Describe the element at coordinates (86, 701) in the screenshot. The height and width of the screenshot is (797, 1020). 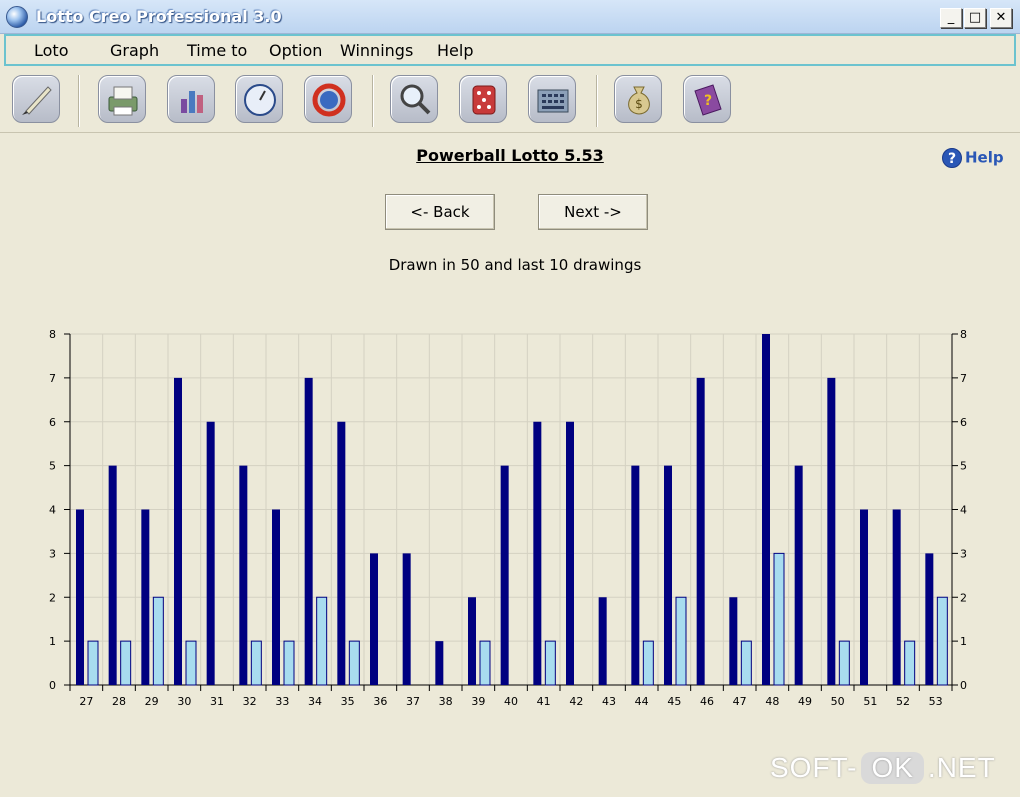
I see `x-tick-label: 27` at that location.